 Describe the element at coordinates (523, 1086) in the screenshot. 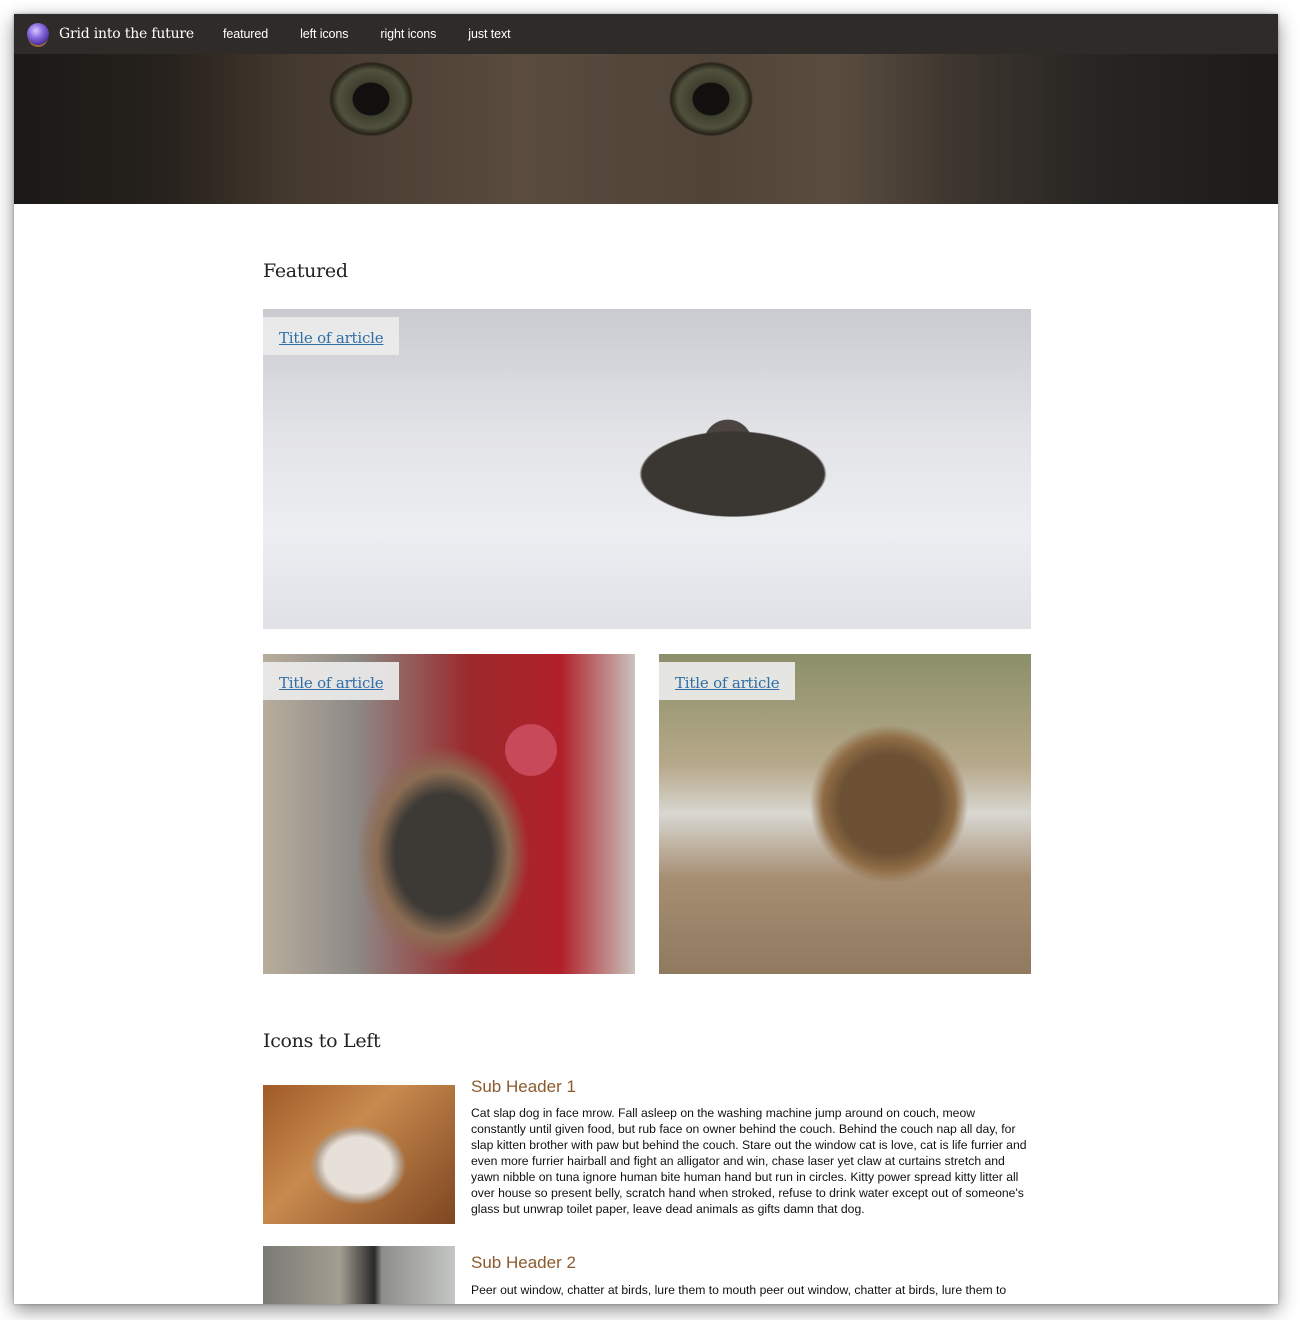

I see `sub-header: Sub Header 1` at that location.